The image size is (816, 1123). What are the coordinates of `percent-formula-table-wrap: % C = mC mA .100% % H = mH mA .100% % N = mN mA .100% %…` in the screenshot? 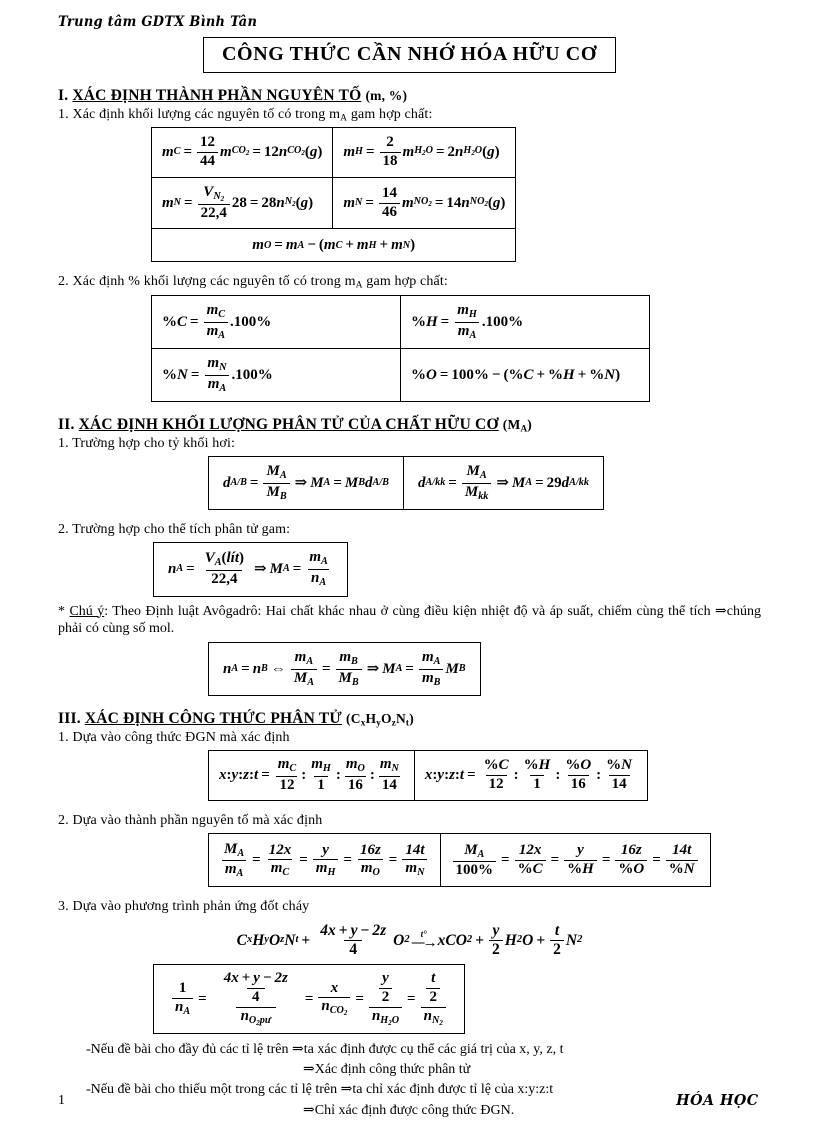 It's located at (409, 349).